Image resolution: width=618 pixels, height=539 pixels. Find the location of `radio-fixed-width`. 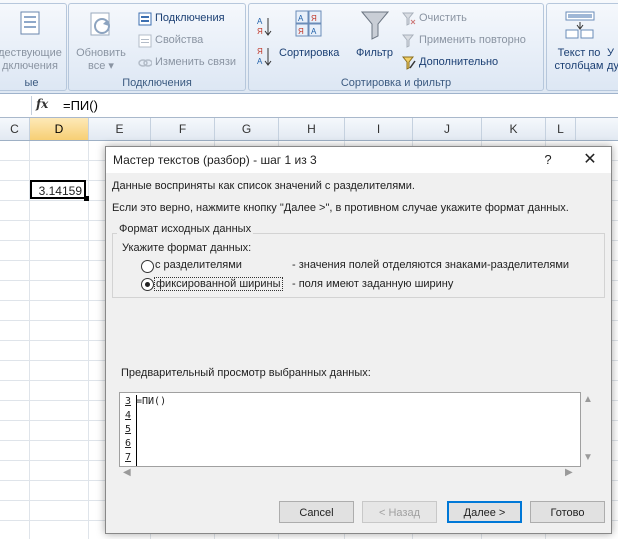

radio-fixed-width is located at coordinates (147, 284).